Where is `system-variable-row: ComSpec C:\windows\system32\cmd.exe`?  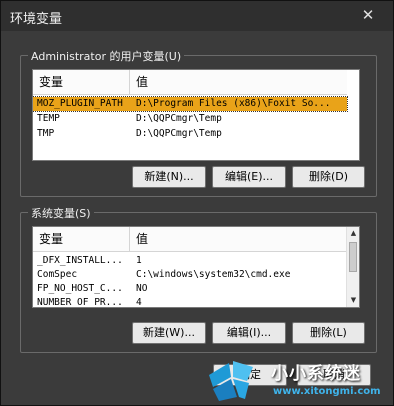
system-variable-row: ComSpec C:\windows\system32\cmd.exe is located at coordinates (190, 275).